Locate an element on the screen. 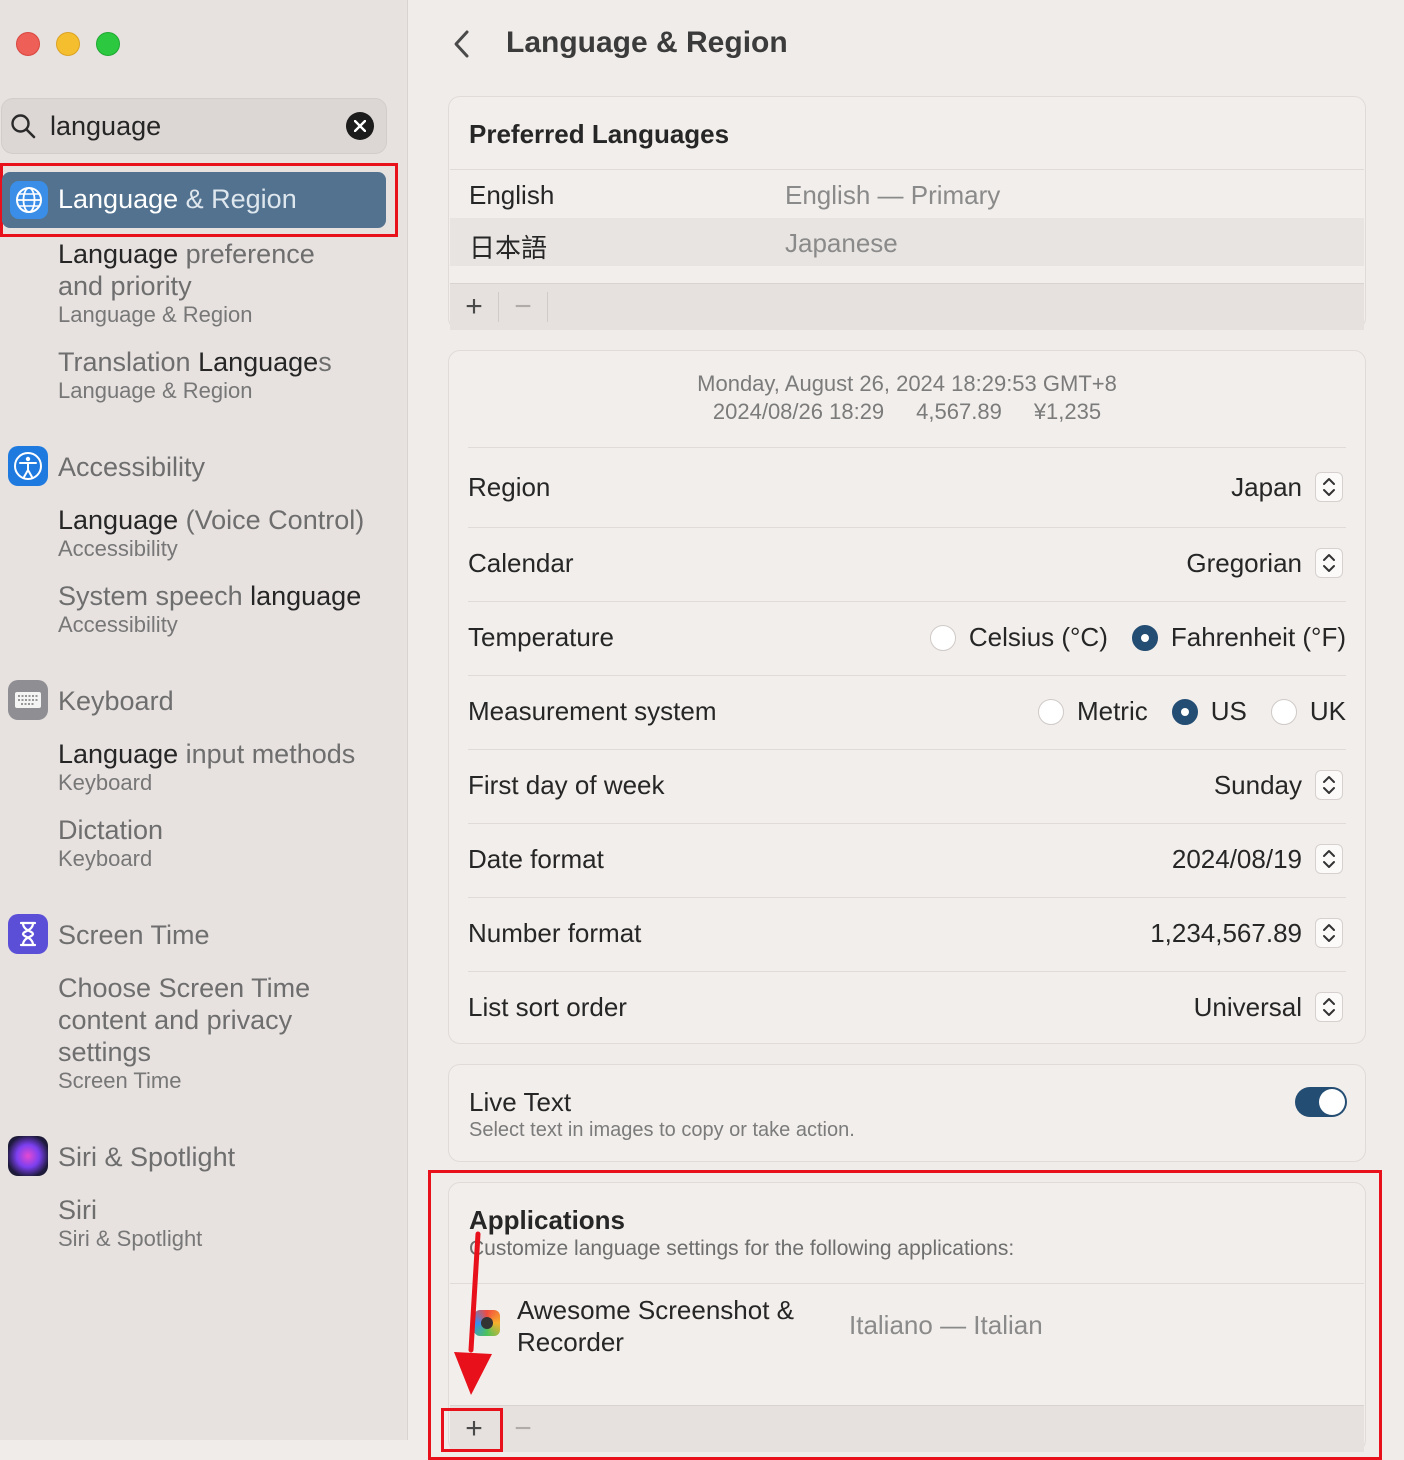 The width and height of the screenshot is (1404, 1460). language-desc: English — Primary is located at coordinates (893, 195).